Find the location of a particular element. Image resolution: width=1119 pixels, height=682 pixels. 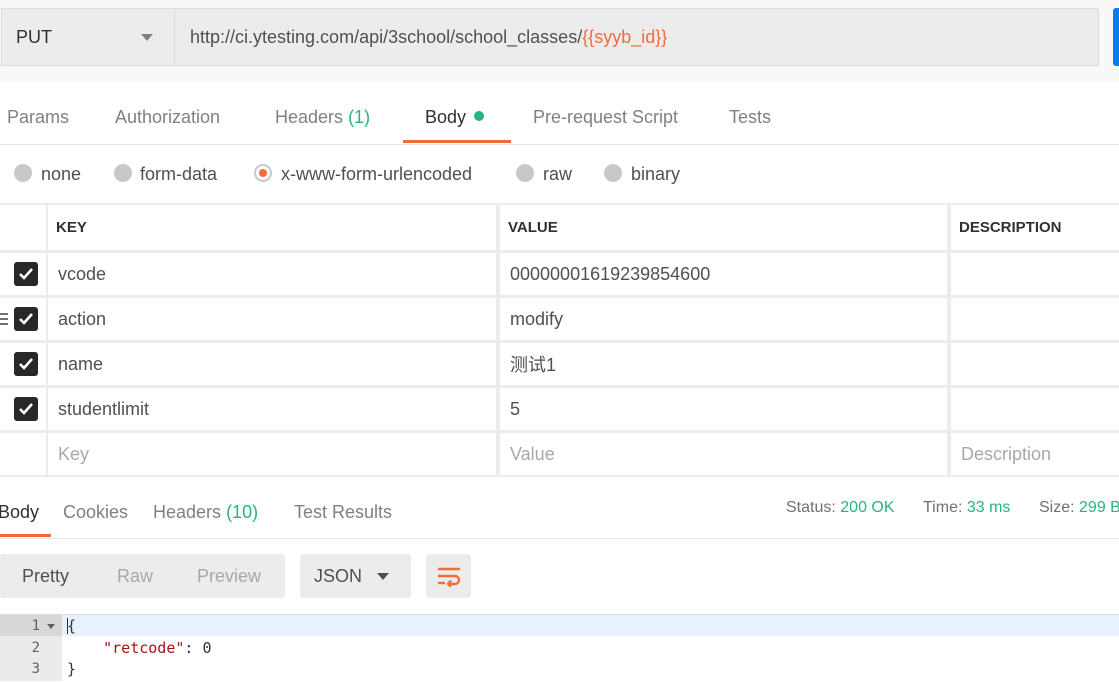

tab-params: Params is located at coordinates (38, 117).